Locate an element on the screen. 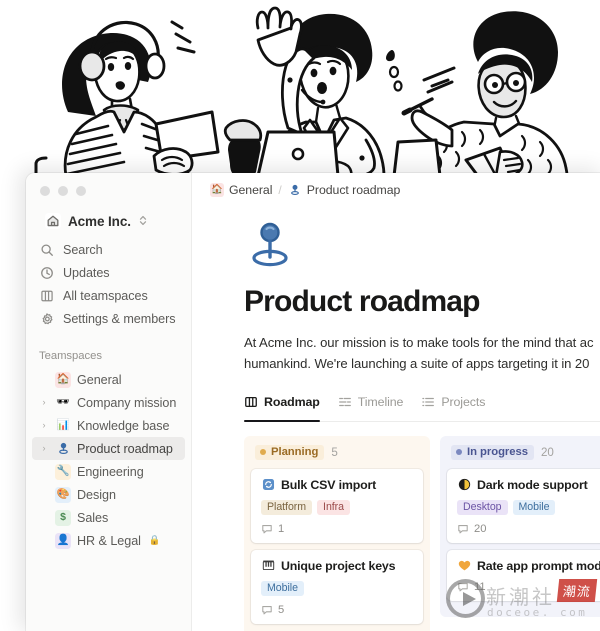 Image resolution: width=600 pixels, height=631 pixels. card-tags: Desktop Mobile is located at coordinates (528, 507).